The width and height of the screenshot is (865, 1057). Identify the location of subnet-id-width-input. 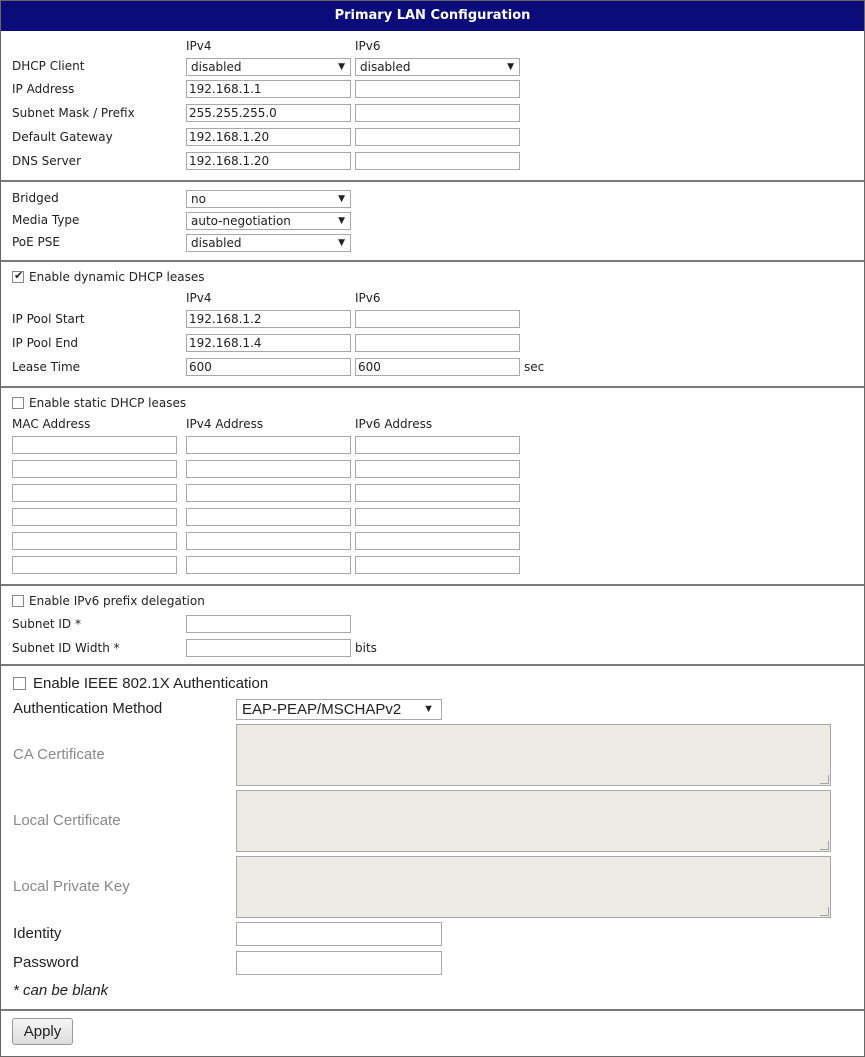
(268, 648).